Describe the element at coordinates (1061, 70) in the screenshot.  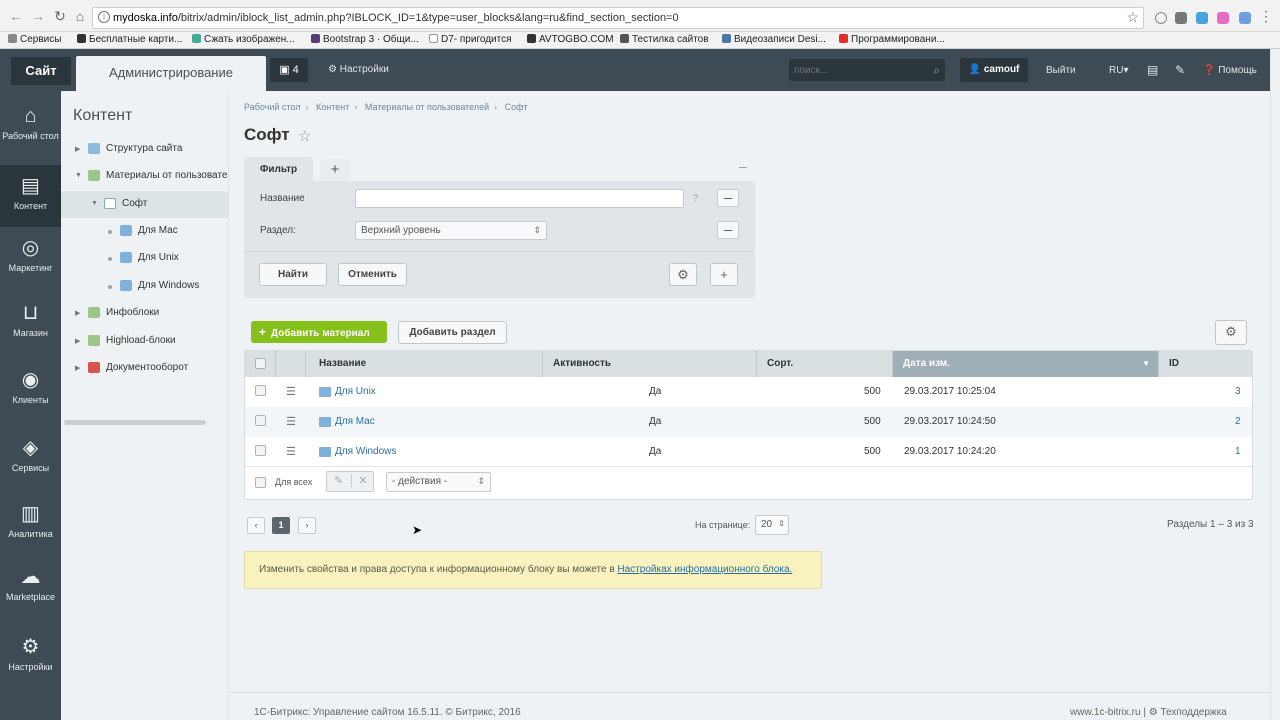
I see `logout-link: Выйти` at that location.